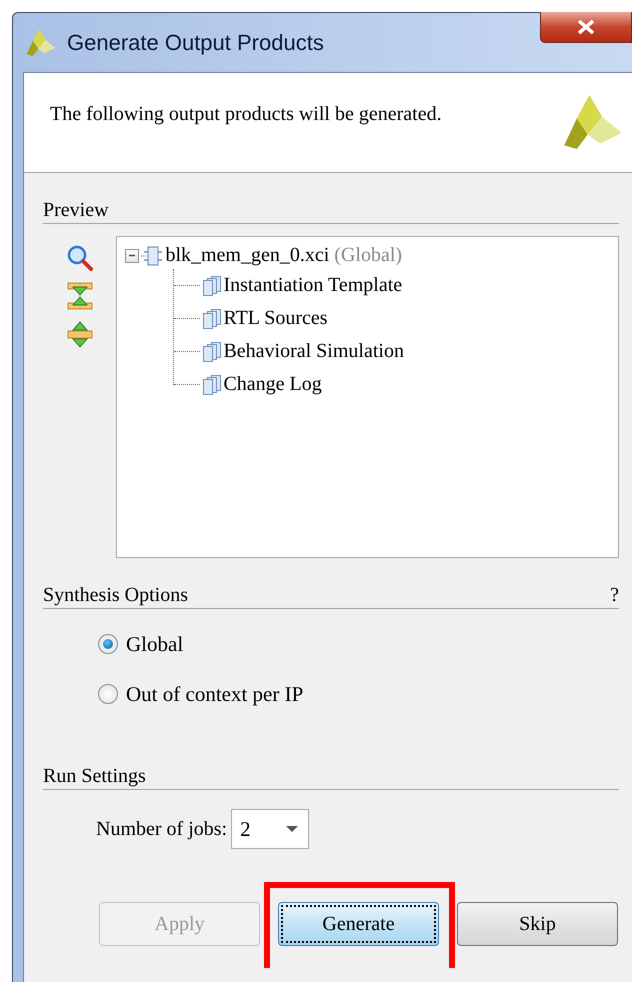  Describe the element at coordinates (115, 595) in the screenshot. I see `section-title: Synthesis Options` at that location.